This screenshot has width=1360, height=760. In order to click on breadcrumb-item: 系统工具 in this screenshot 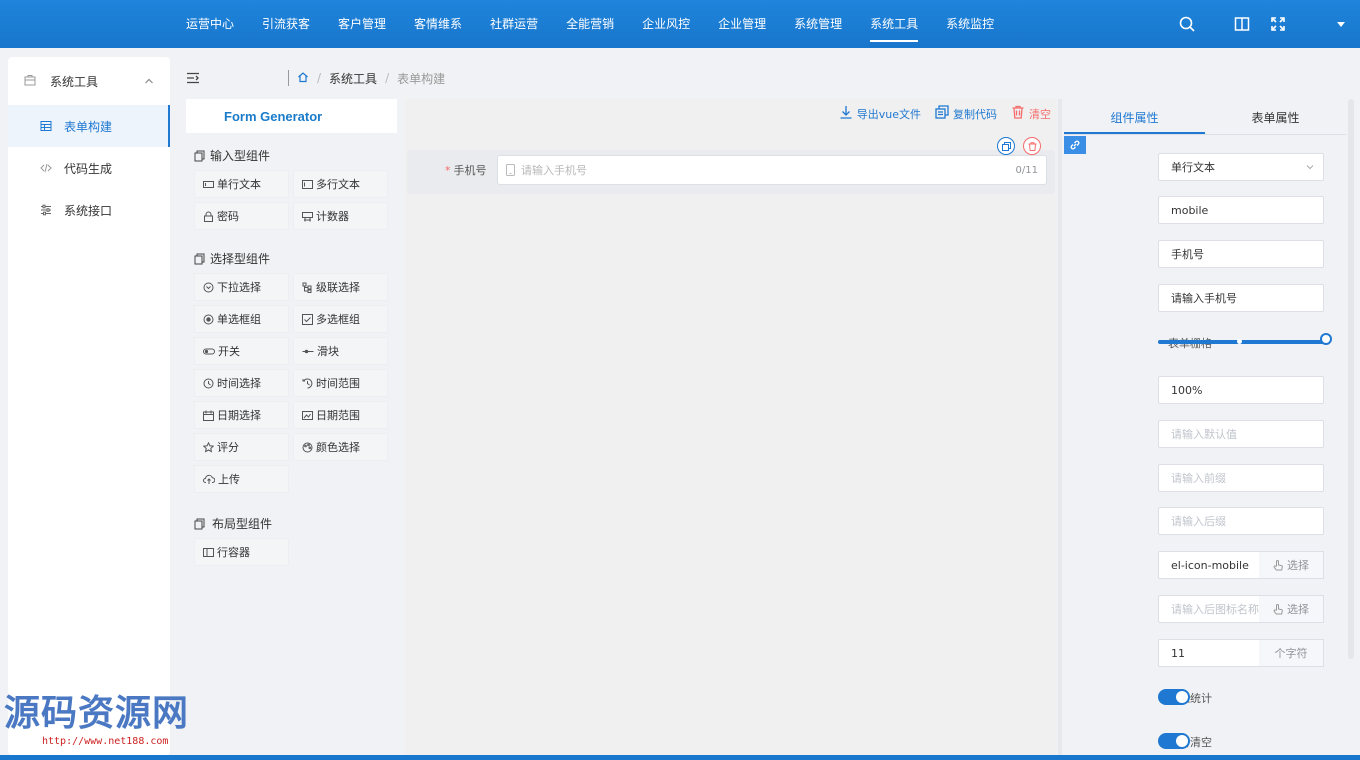, I will do `click(353, 78)`.